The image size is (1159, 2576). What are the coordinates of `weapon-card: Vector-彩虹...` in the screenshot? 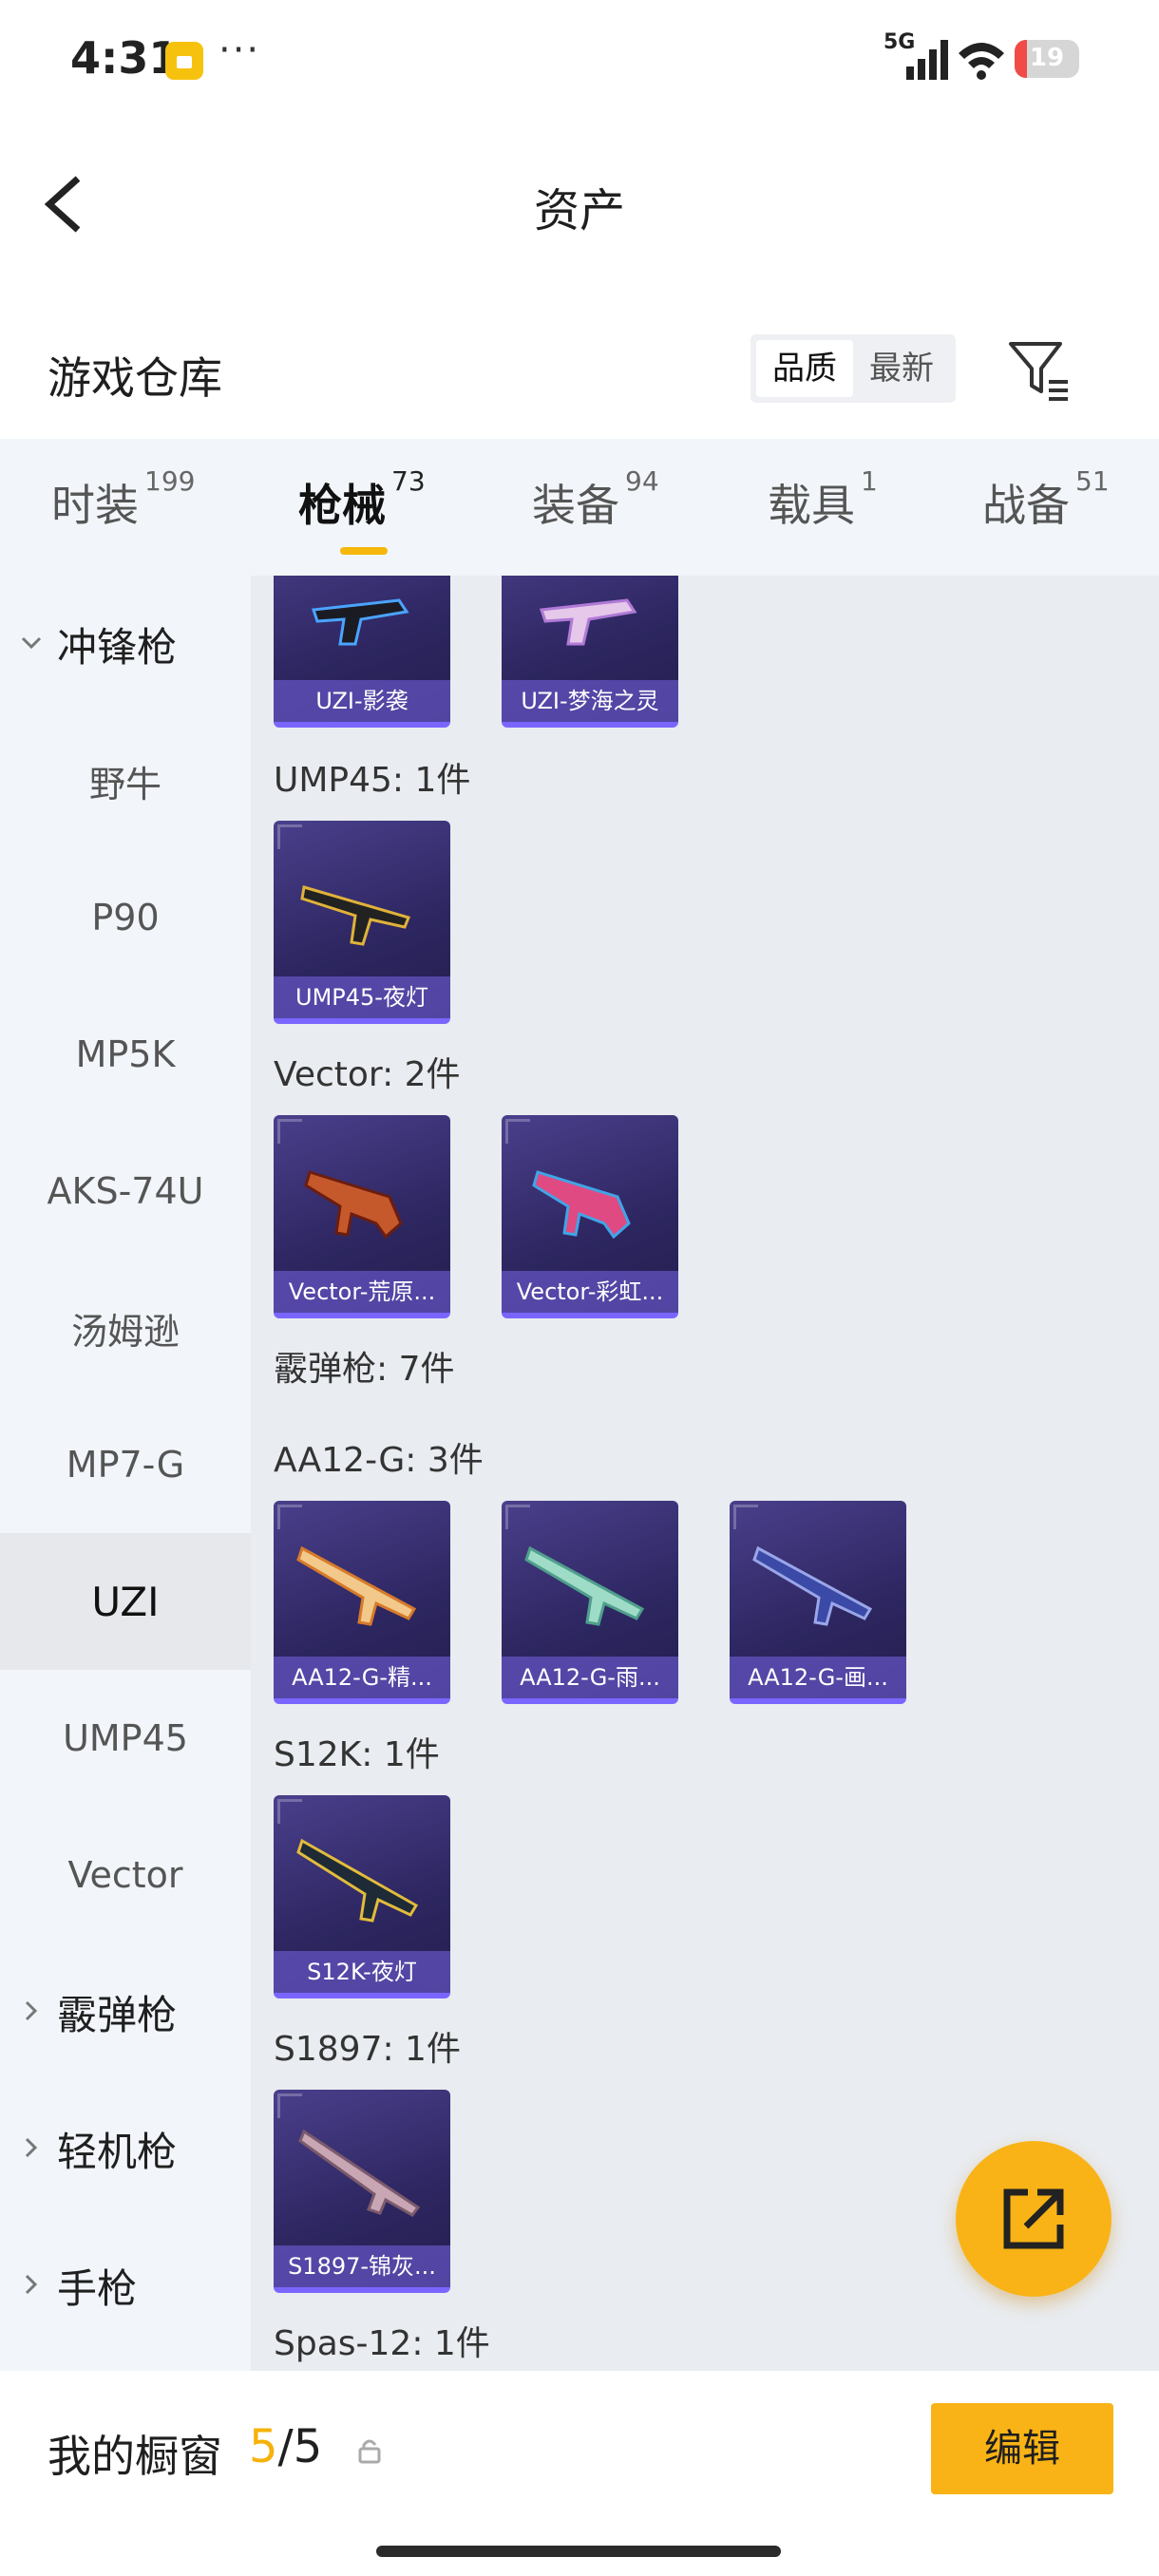 It's located at (590, 1216).